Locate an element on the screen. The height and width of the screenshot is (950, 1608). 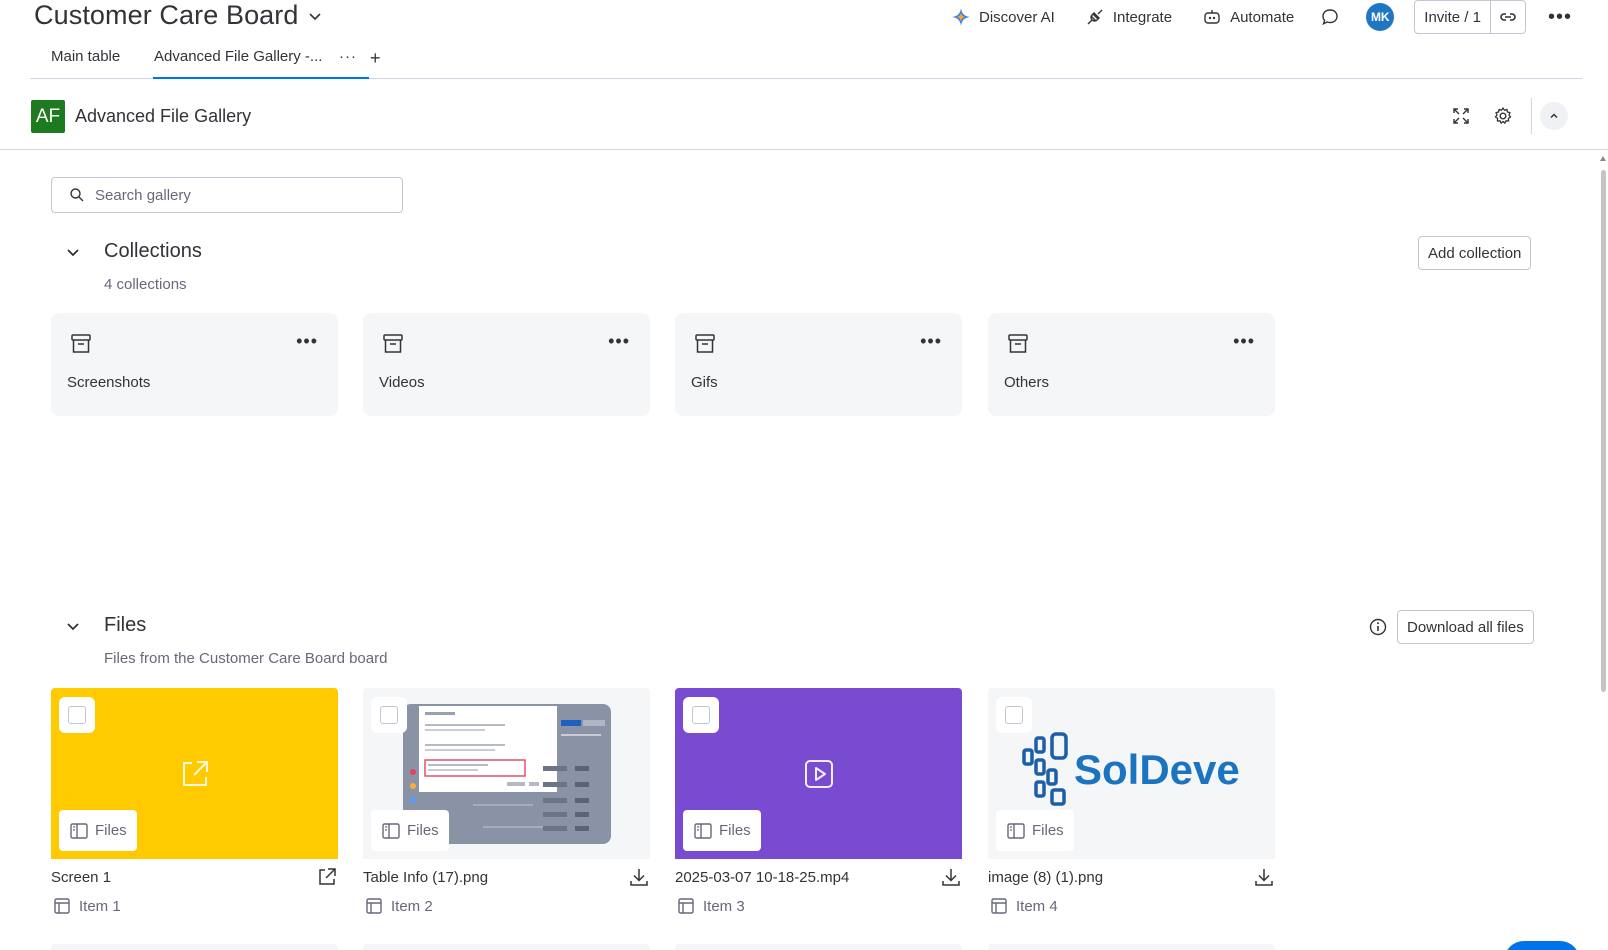
collapse-header-button is located at coordinates (1554, 116).